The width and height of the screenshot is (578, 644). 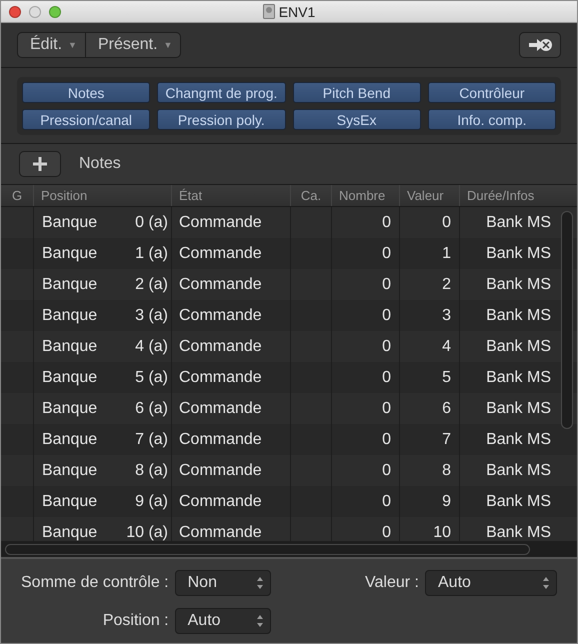 I want to click on filter-button: Pression/canal, so click(x=86, y=119).